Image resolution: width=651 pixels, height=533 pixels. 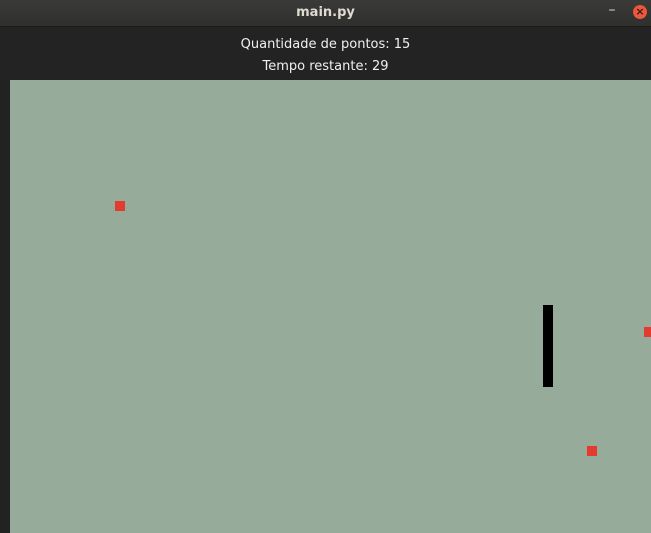 What do you see at coordinates (5, 306) in the screenshot?
I see `left-border` at bounding box center [5, 306].